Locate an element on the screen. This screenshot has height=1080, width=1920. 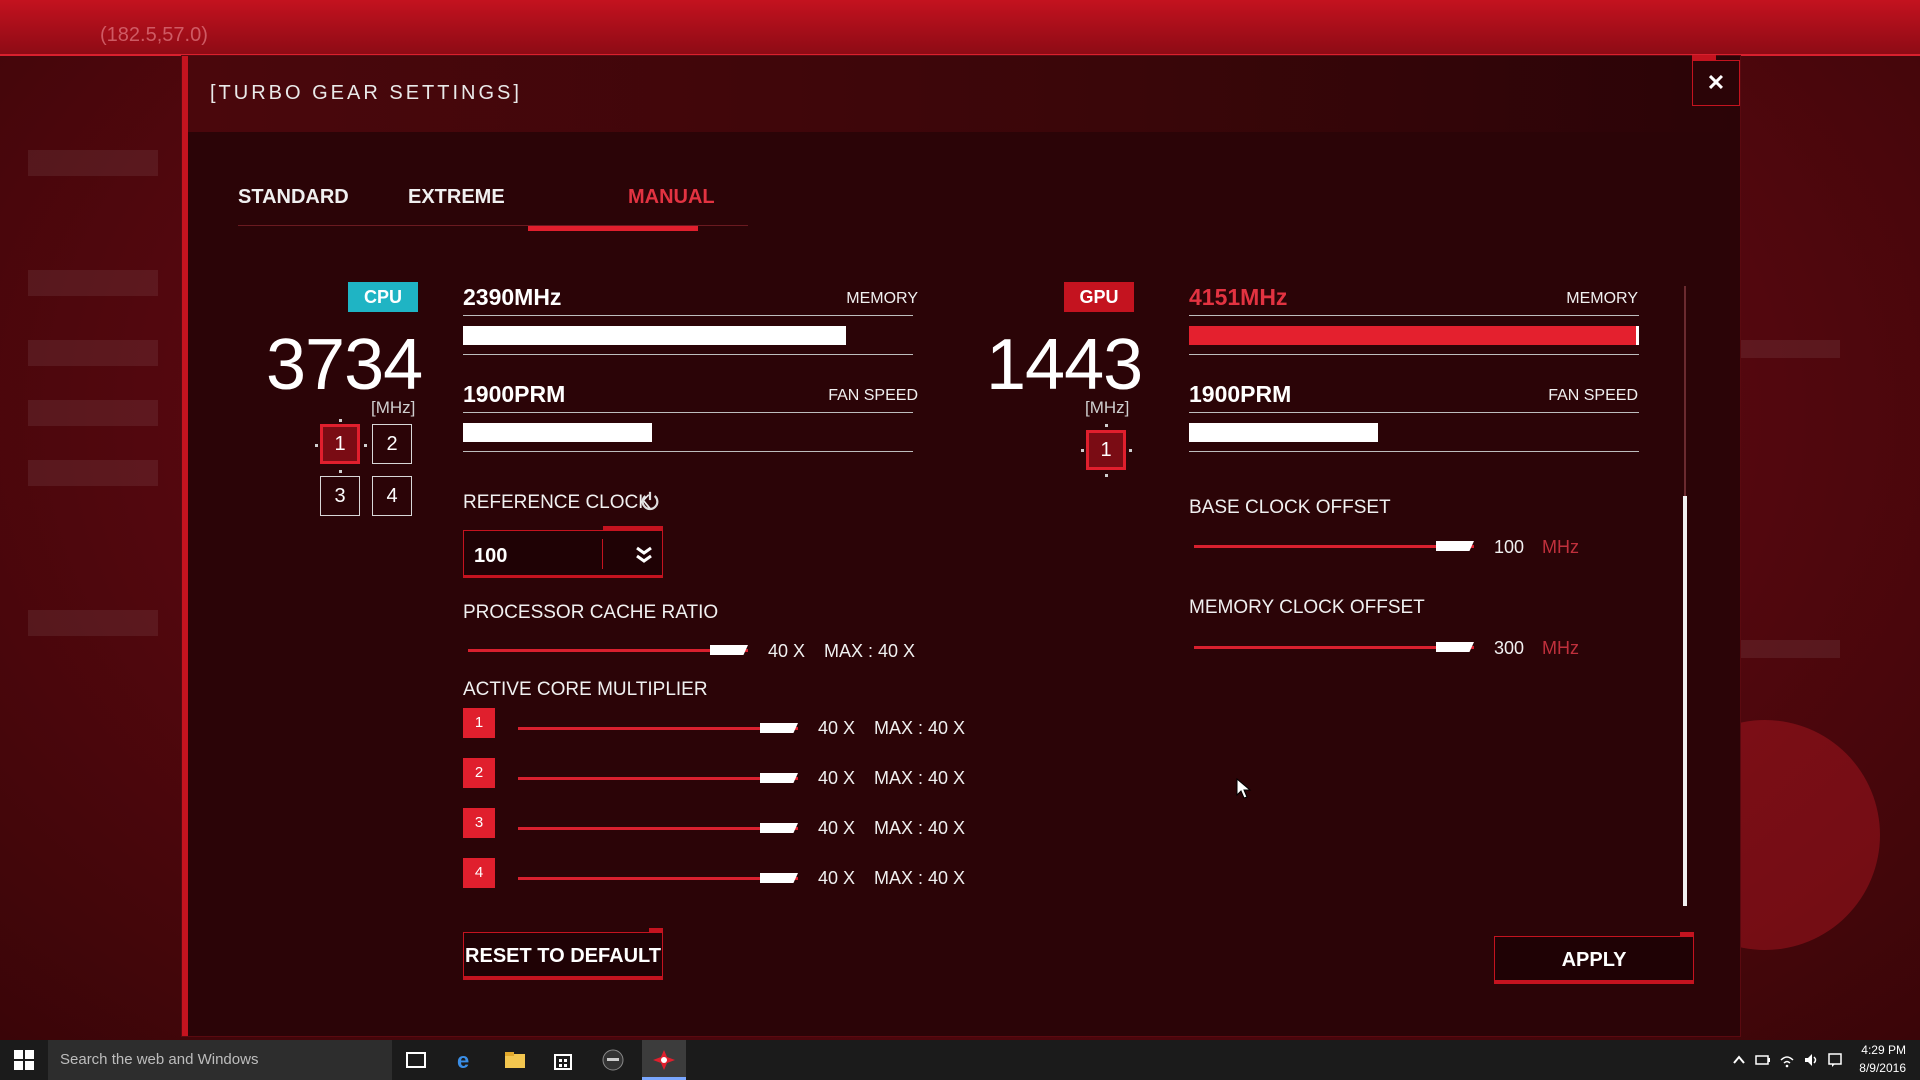
memory-clock-offset-slider is located at coordinates (1334, 647).